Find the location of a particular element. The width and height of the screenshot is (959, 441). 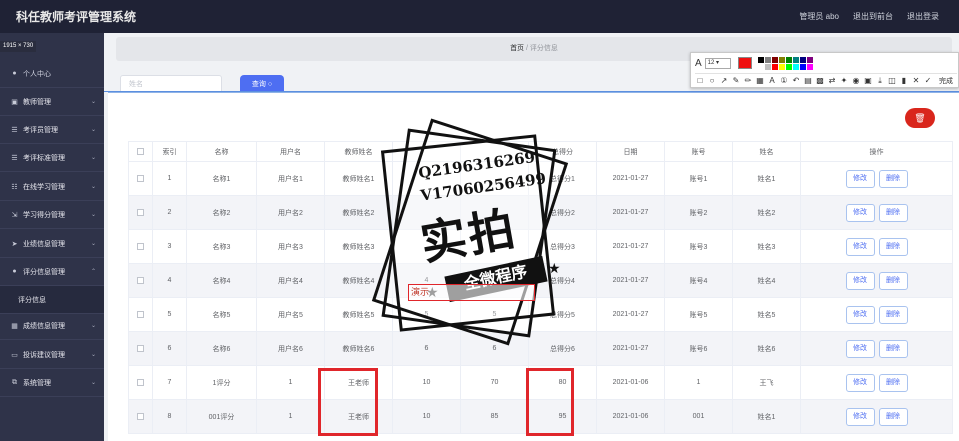

check-icon: ✓ is located at coordinates (928, 80).